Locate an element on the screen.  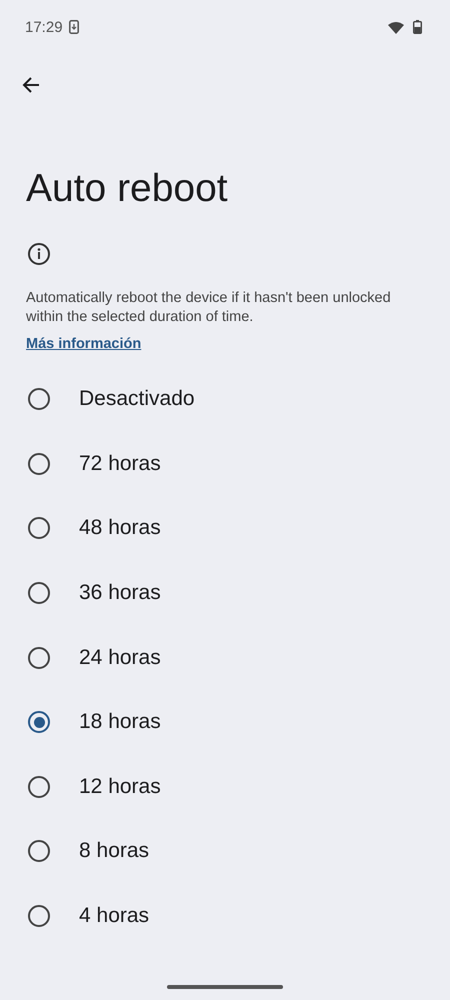
option-label: 18 horas is located at coordinates (120, 722).